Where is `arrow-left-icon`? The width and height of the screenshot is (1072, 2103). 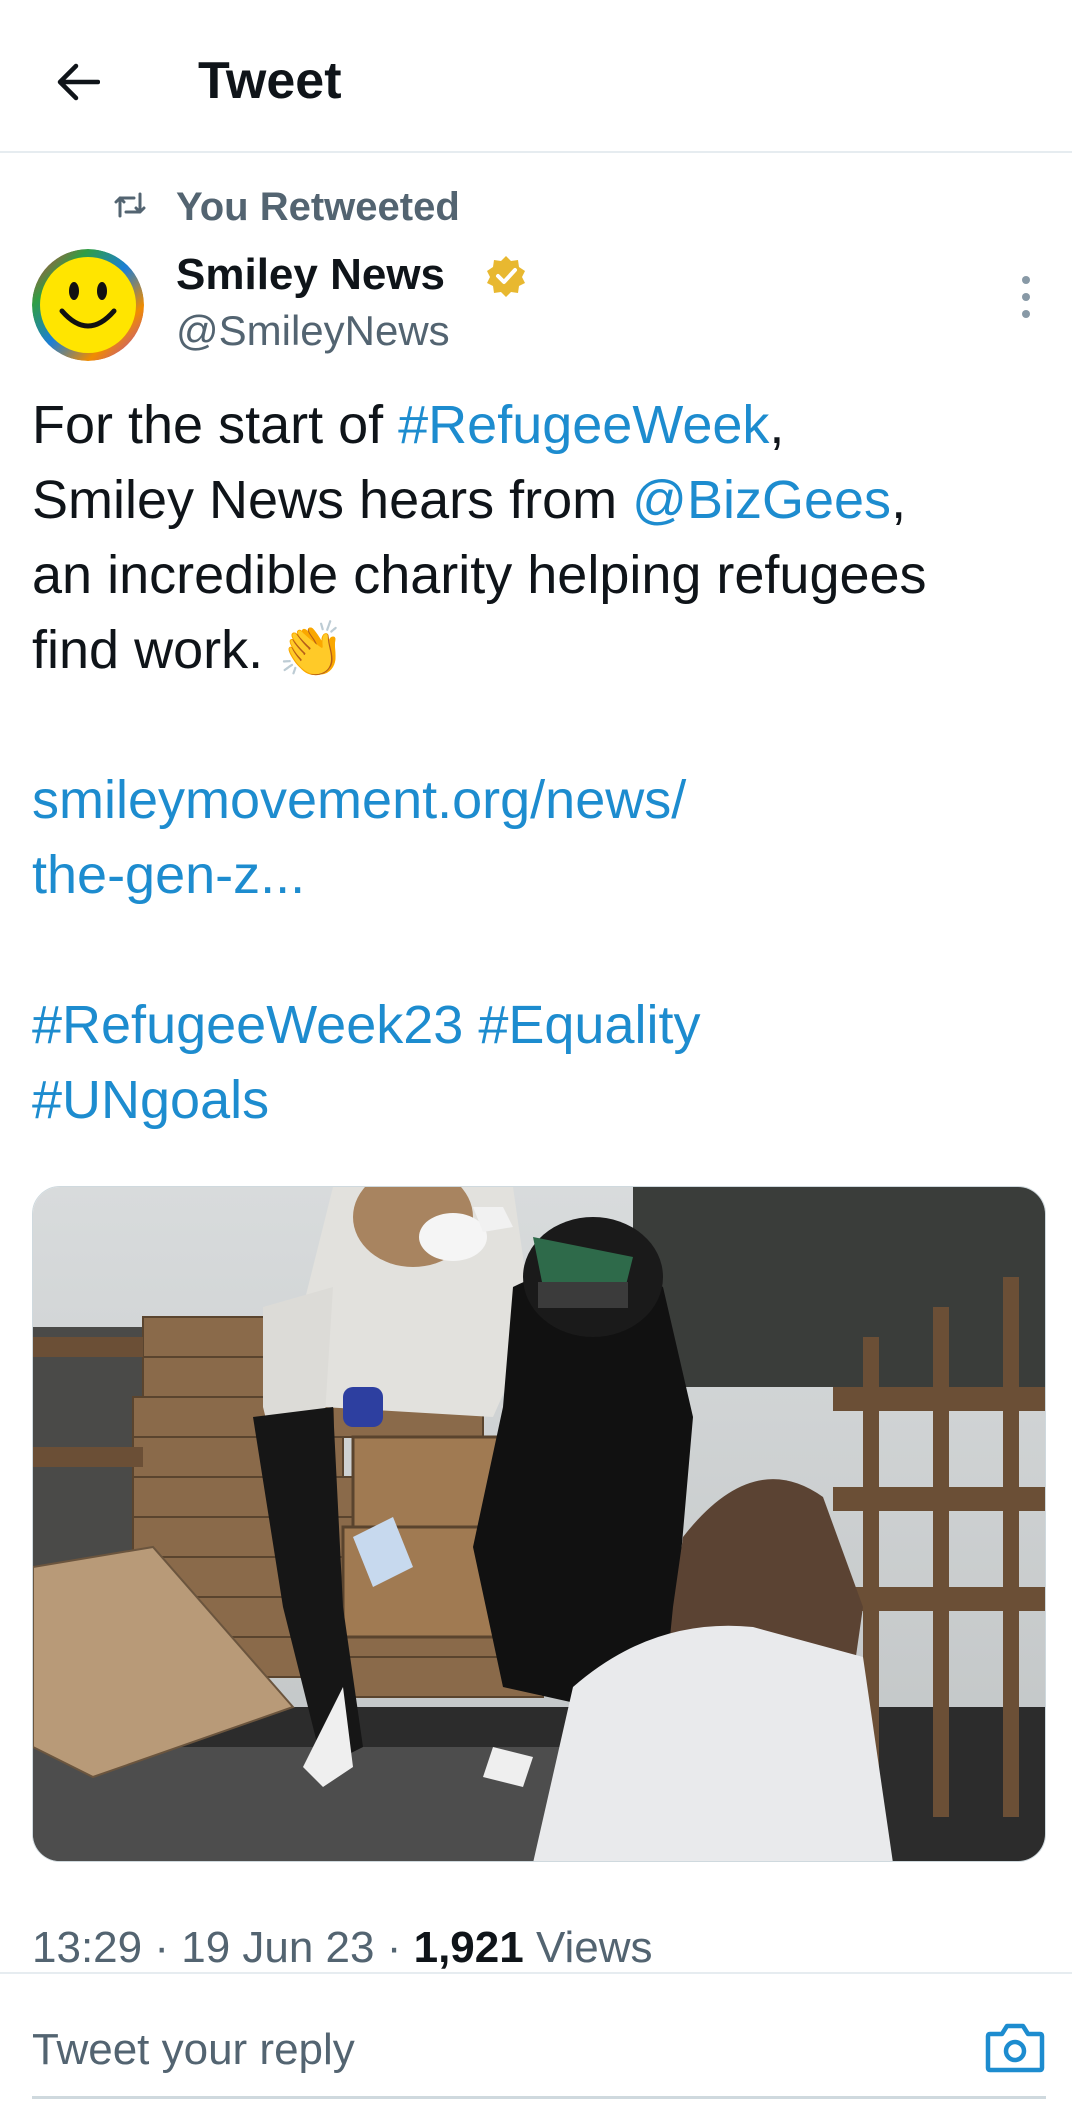
arrow-left-icon is located at coordinates (78, 82).